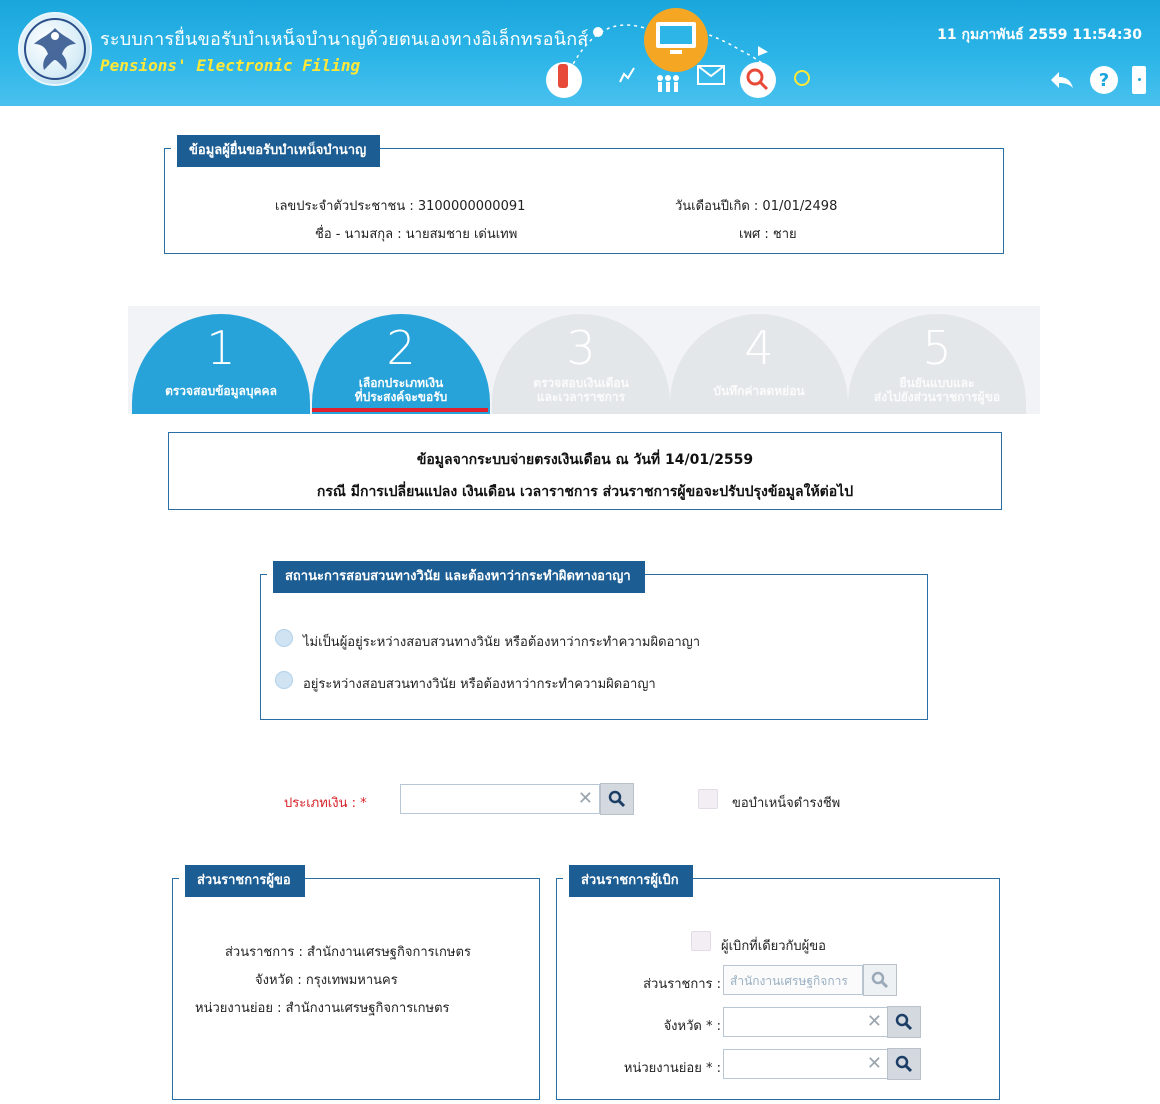 The image size is (1160, 1104). Describe the element at coordinates (937, 364) in the screenshot. I see `step-5-tab: 5 ยืนยันแบบและ ส่งไปยังส่วนราชการผู้ขอ` at that location.